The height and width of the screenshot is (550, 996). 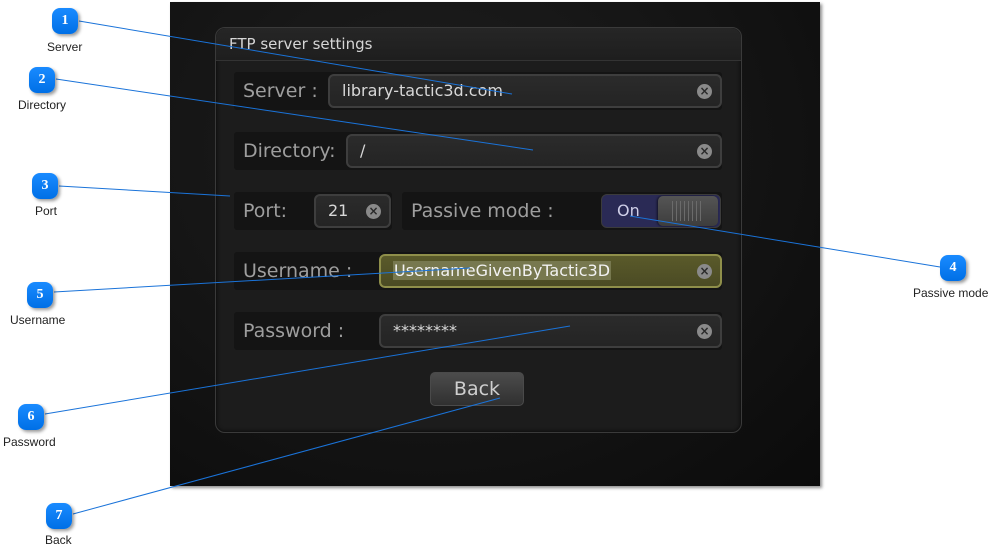 I want to click on server-row: Server : library-tactic3d.com ×, so click(x=478, y=91).